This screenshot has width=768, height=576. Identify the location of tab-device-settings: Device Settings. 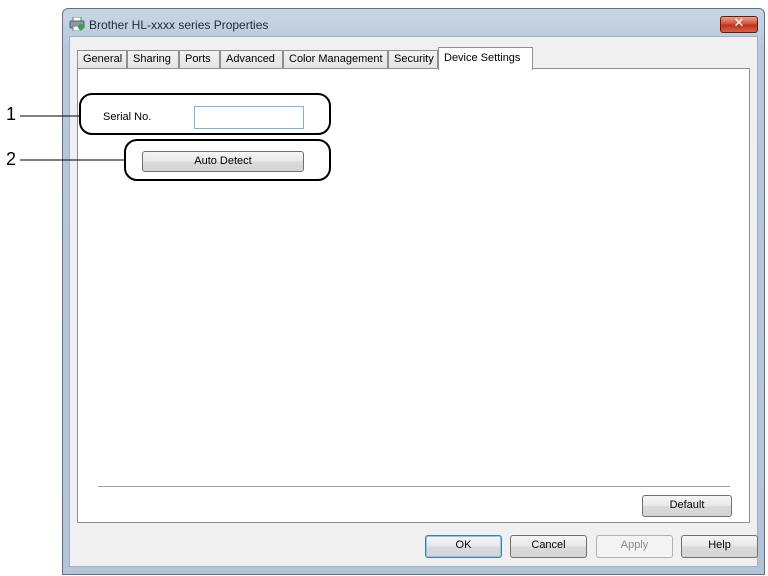
(485, 58).